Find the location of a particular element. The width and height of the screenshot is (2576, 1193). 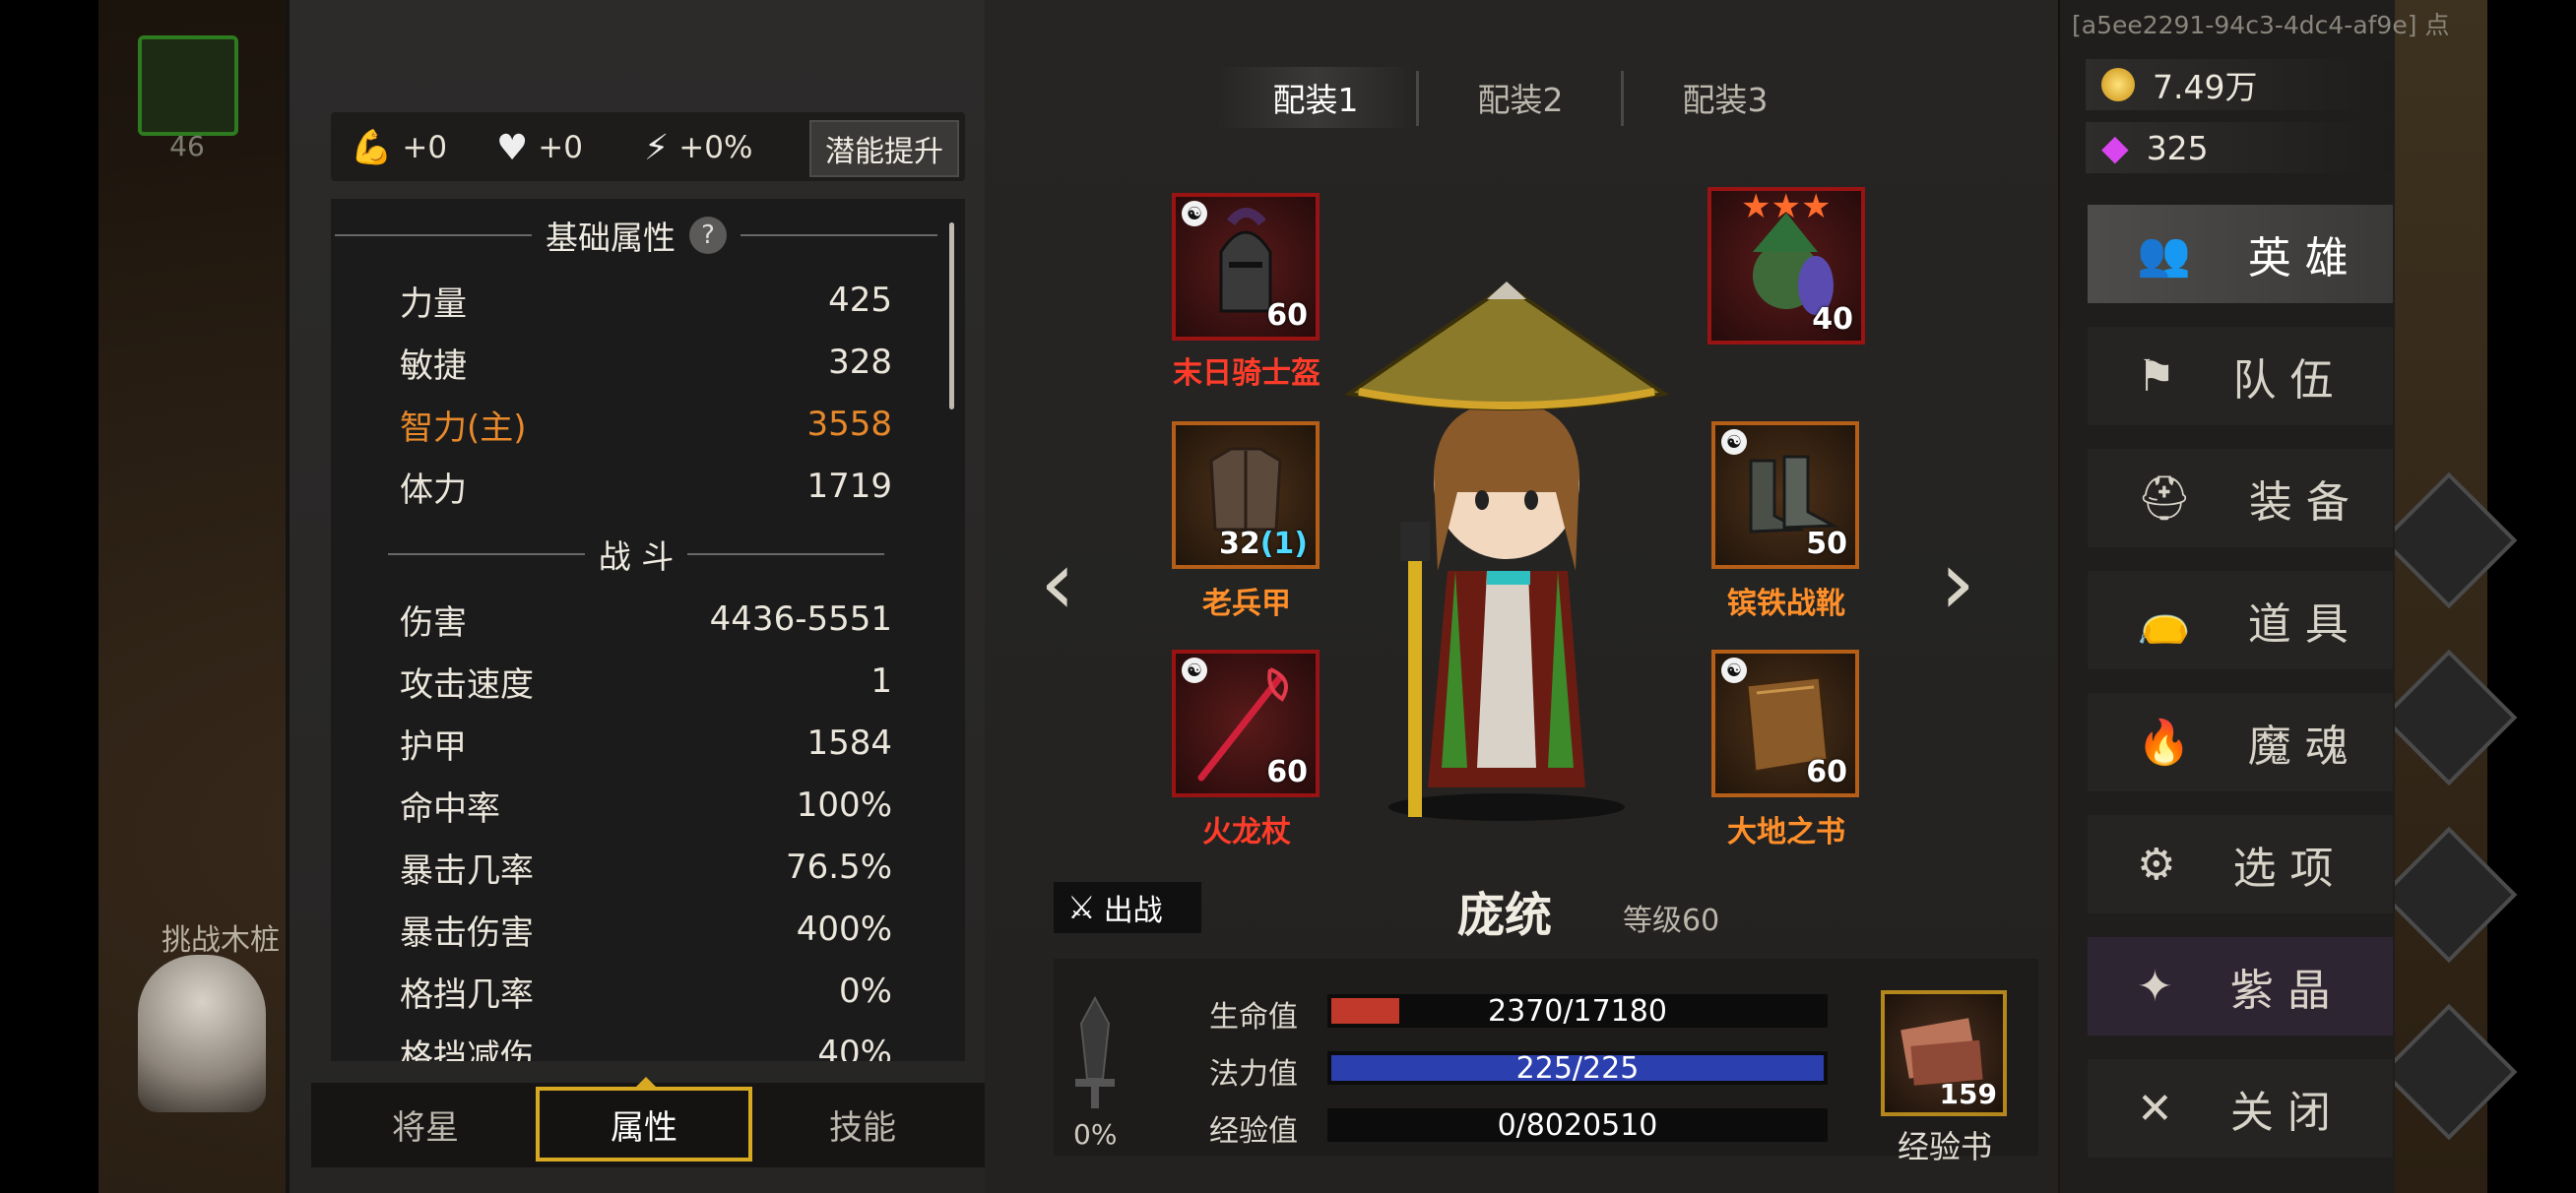

tab-loadout-3: 配装3 is located at coordinates (1725, 97).